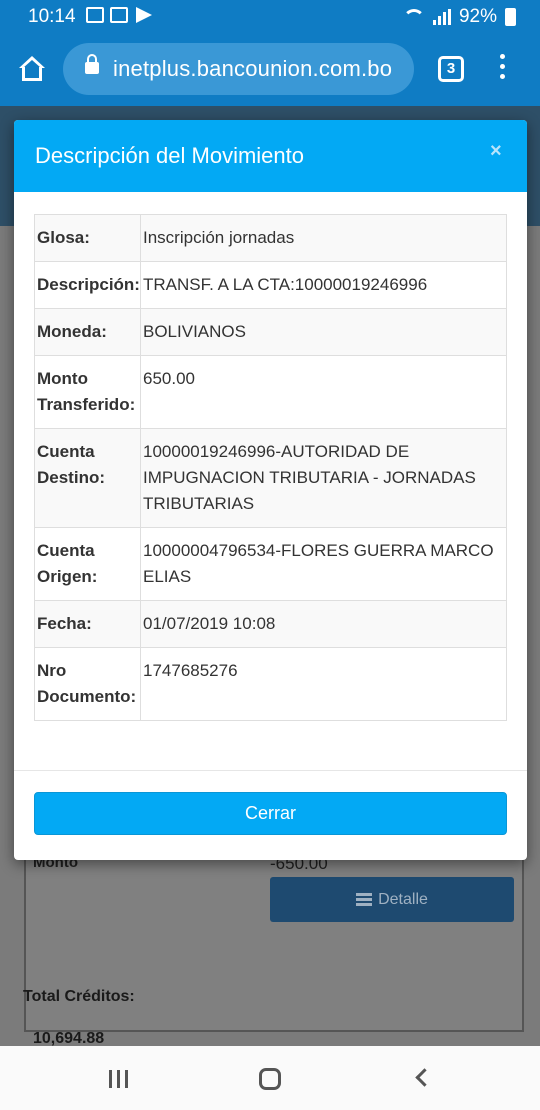 Image resolution: width=540 pixels, height=1110 pixels. Describe the element at coordinates (87, 392) in the screenshot. I see `row-label: Monto Transferido:` at that location.